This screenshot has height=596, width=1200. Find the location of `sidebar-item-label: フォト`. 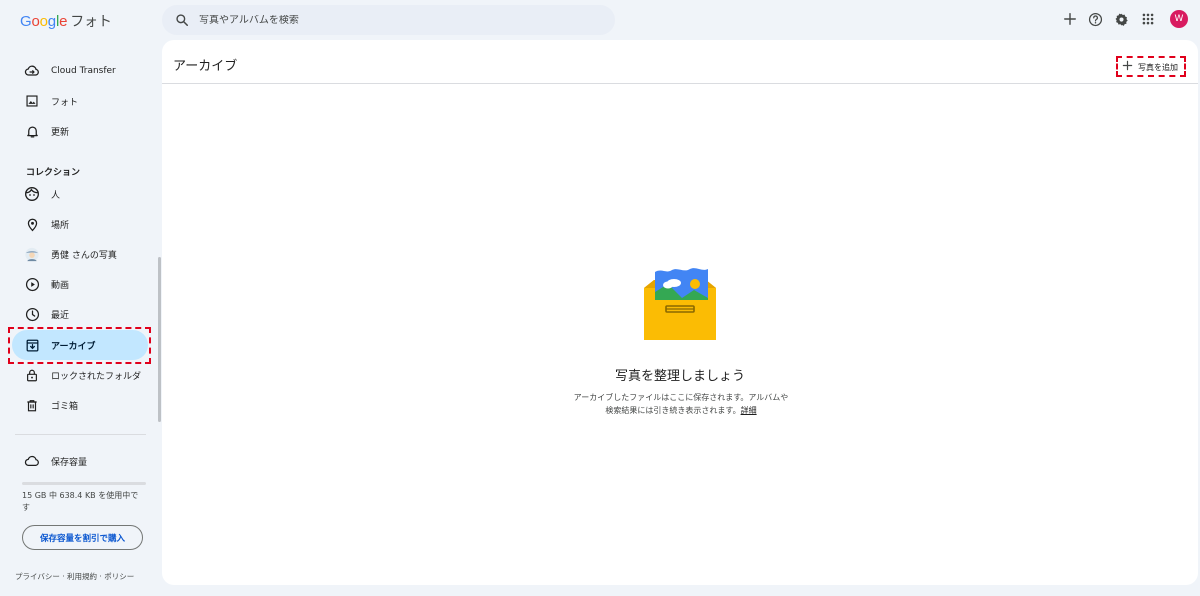

sidebar-item-label: フォト is located at coordinates (65, 102).